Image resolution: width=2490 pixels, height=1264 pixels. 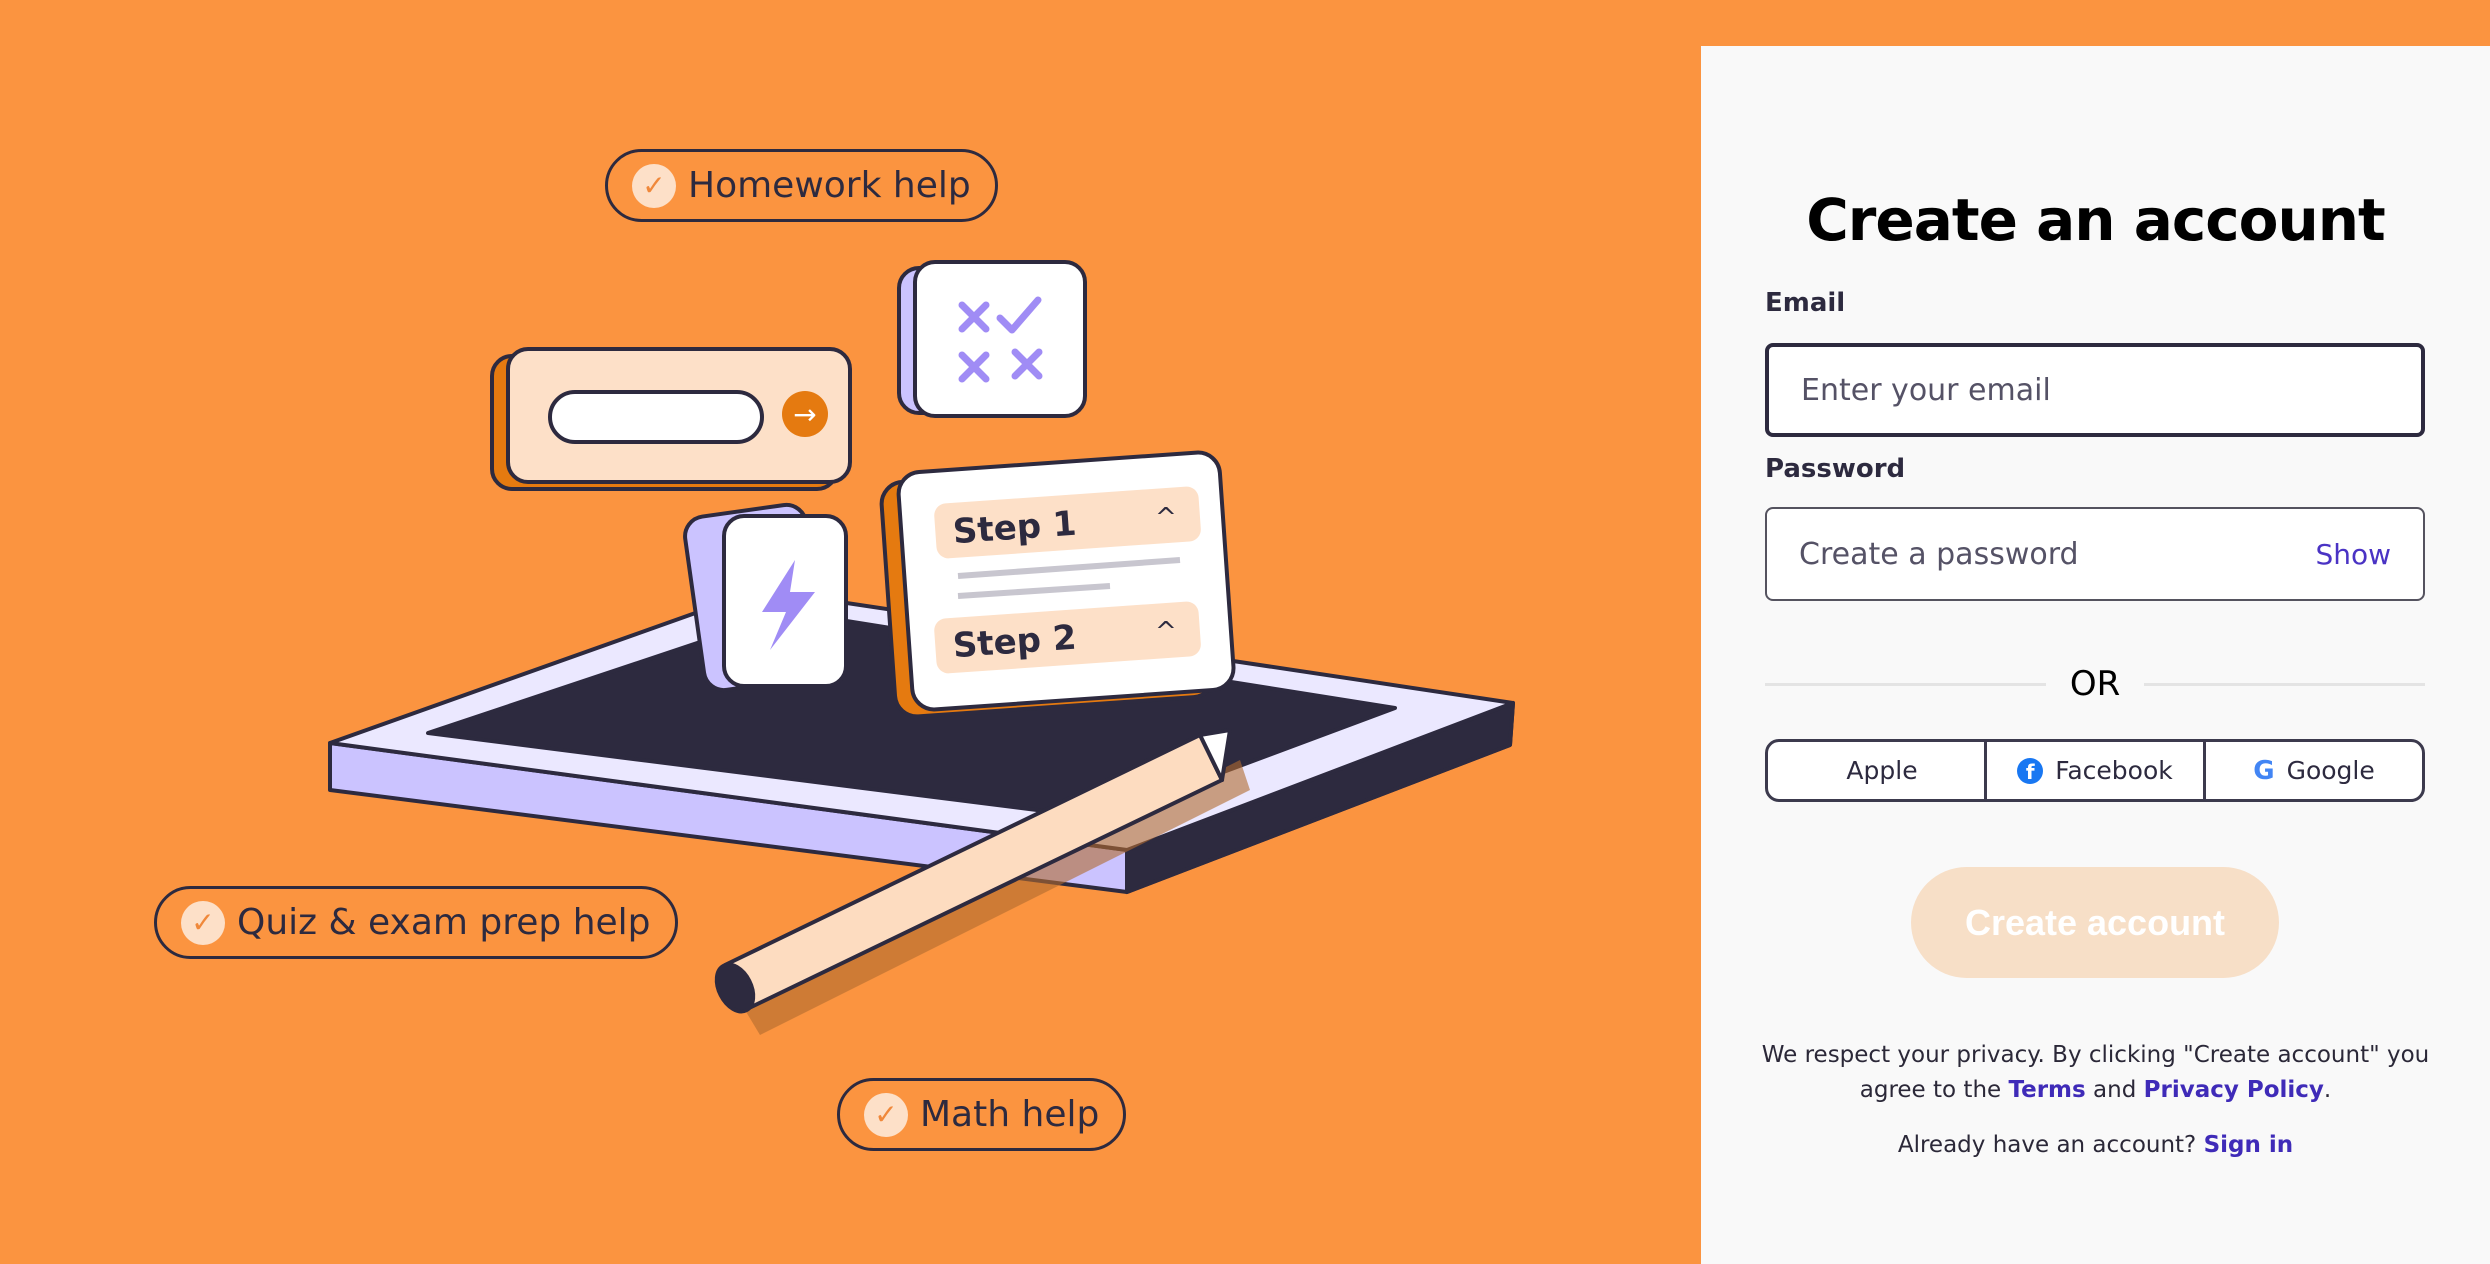 I want to click on social-login-group: Apple f Facebook G Google, so click(x=2095, y=770).